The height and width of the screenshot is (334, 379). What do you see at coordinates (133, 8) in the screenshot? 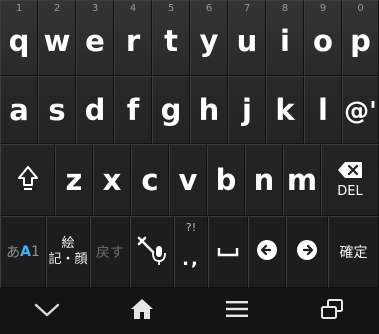
I see `key-number-label: 4` at bounding box center [133, 8].